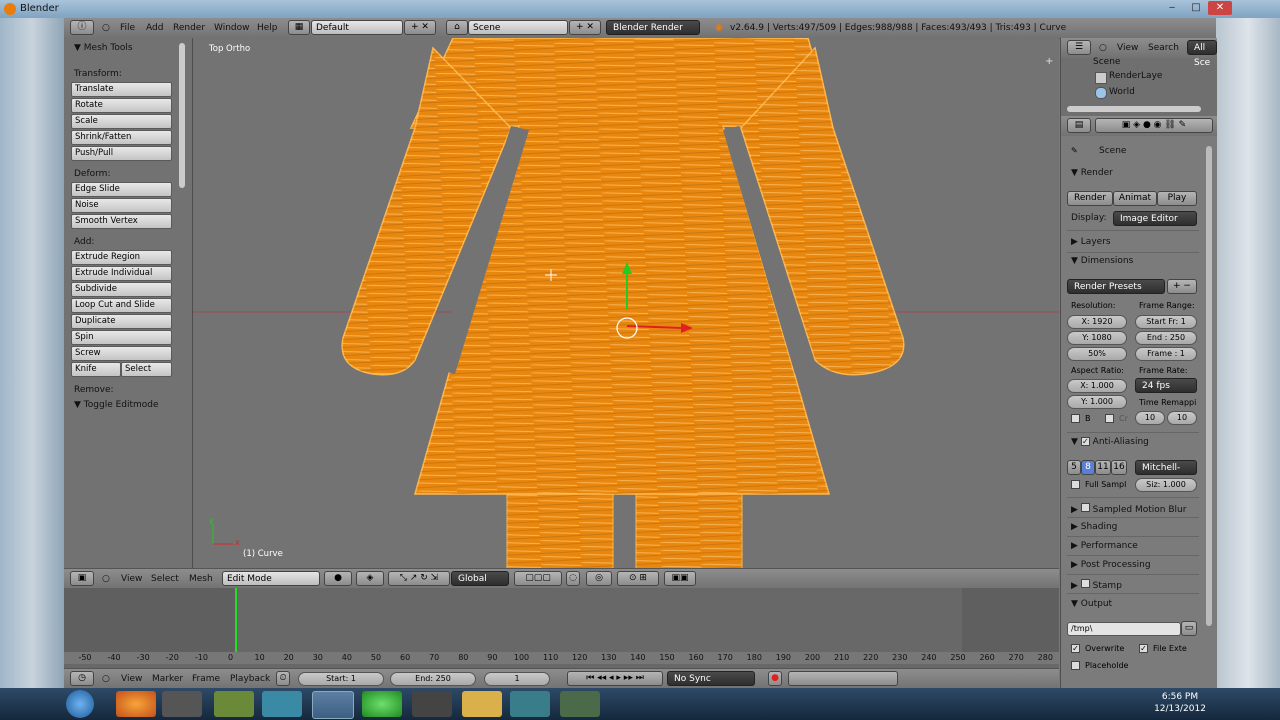  What do you see at coordinates (1111, 565) in the screenshot?
I see `post-processing-header: ▶ Post Processing` at bounding box center [1111, 565].